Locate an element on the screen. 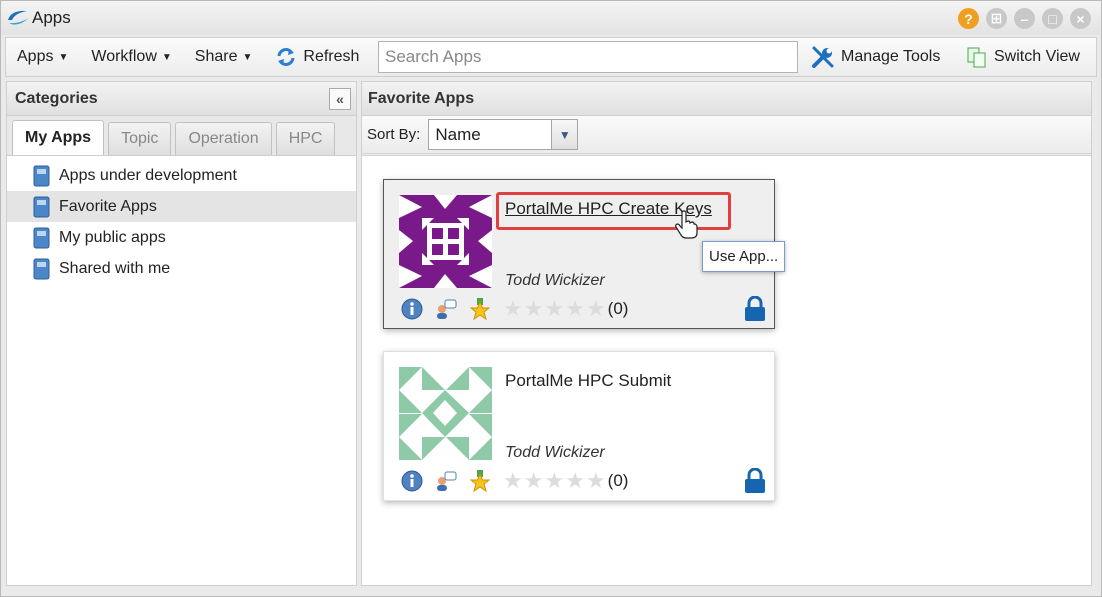 This screenshot has height=597, width=1102. title-bar: Apps ? ⊞ – □ × is located at coordinates (551, 18).